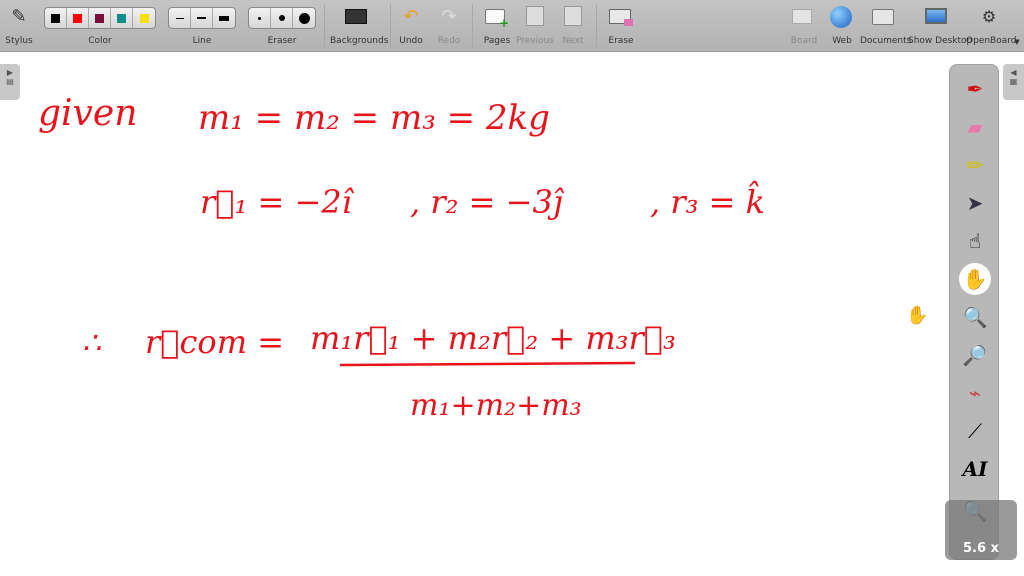 Image resolution: width=1024 pixels, height=576 pixels. What do you see at coordinates (19, 16) in the screenshot?
I see `stylus-icon: ✎` at bounding box center [19, 16].